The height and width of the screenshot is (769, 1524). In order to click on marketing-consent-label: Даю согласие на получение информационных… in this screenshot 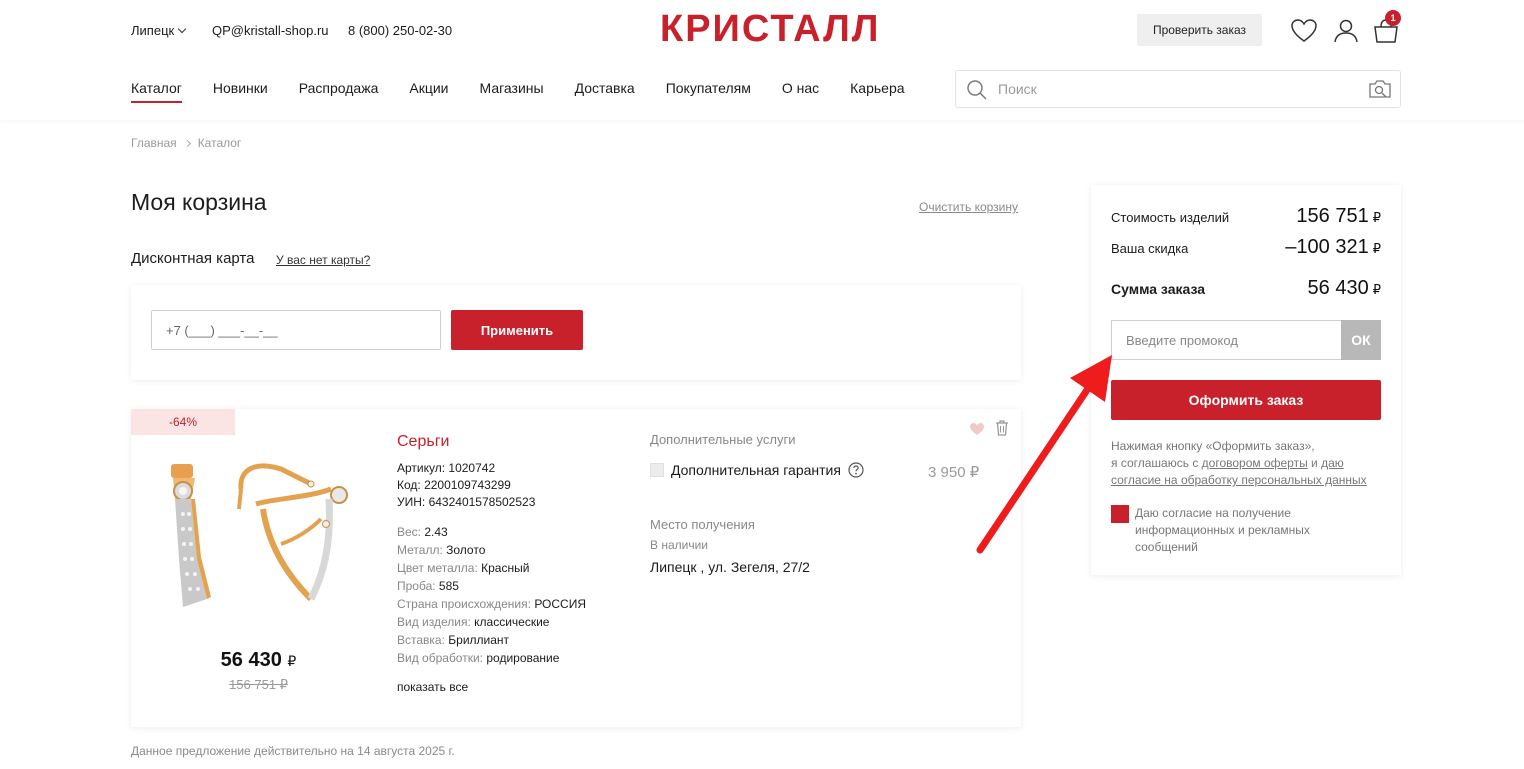, I will do `click(1222, 530)`.